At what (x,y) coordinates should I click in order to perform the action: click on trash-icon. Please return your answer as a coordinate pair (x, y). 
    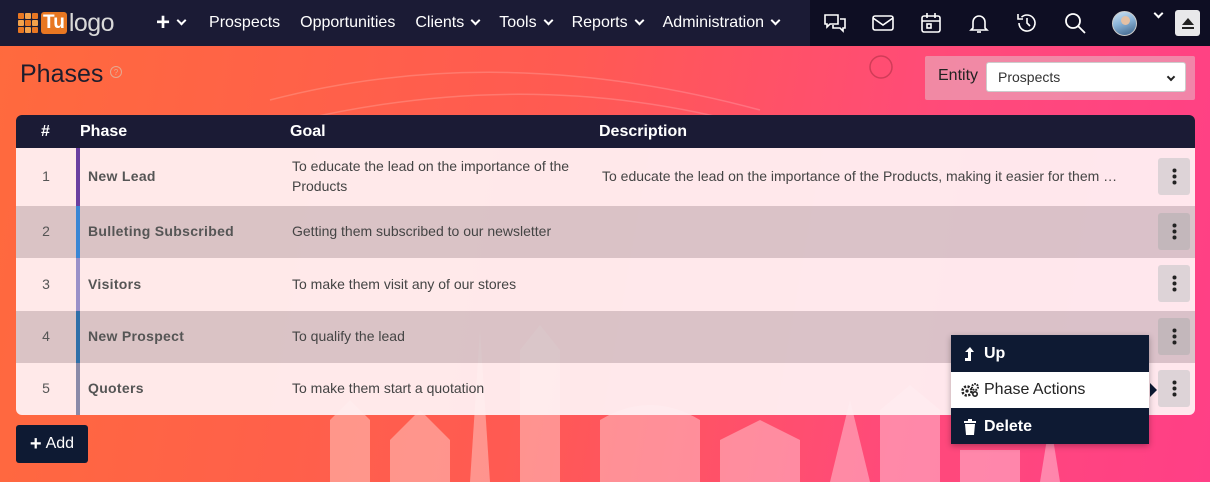
    Looking at the image, I should click on (970, 427).